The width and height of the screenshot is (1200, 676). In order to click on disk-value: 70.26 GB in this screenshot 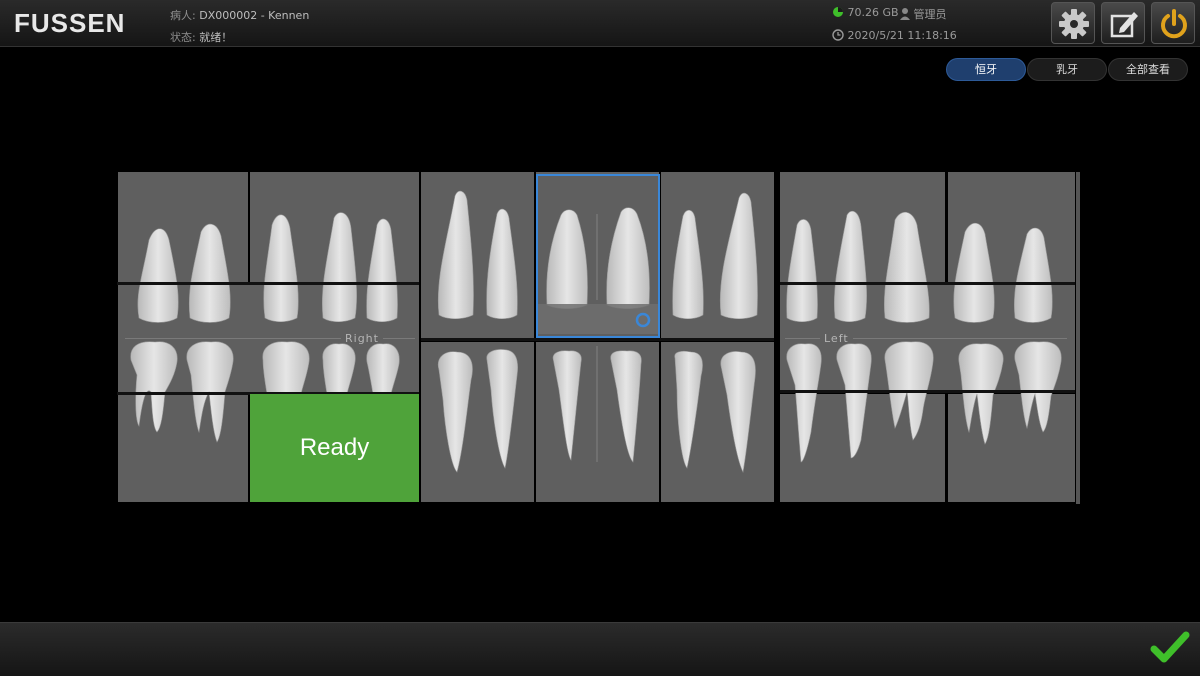, I will do `click(873, 12)`.